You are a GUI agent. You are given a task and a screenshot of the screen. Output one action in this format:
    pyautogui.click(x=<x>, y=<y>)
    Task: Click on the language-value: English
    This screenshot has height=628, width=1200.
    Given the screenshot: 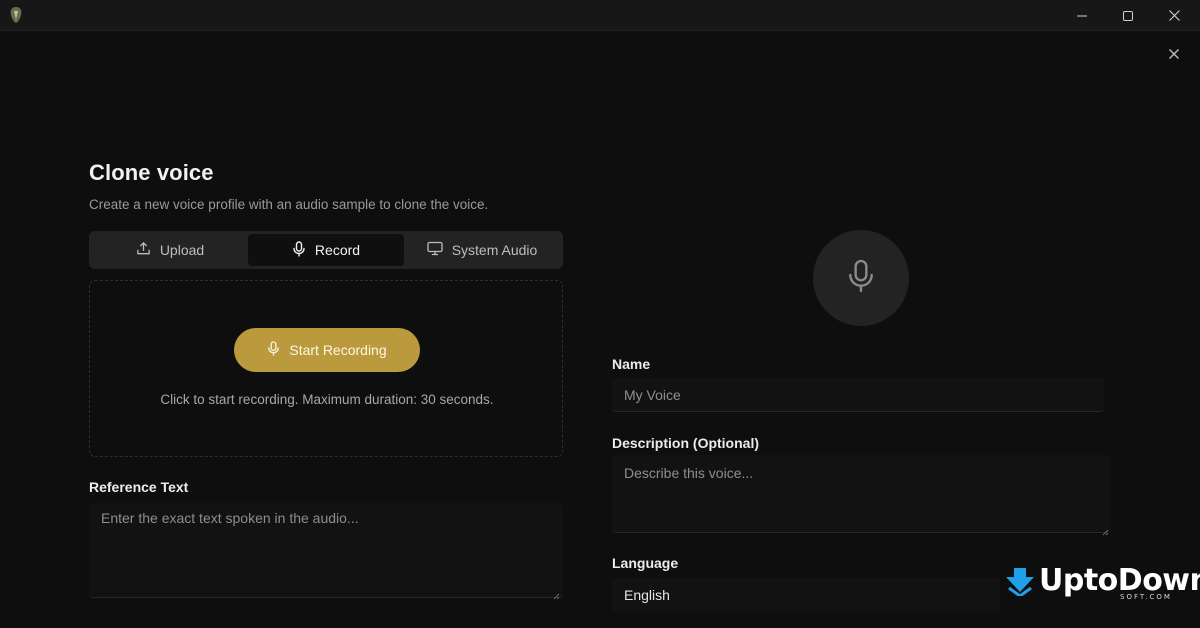 What is the action you would take?
    pyautogui.click(x=647, y=595)
    